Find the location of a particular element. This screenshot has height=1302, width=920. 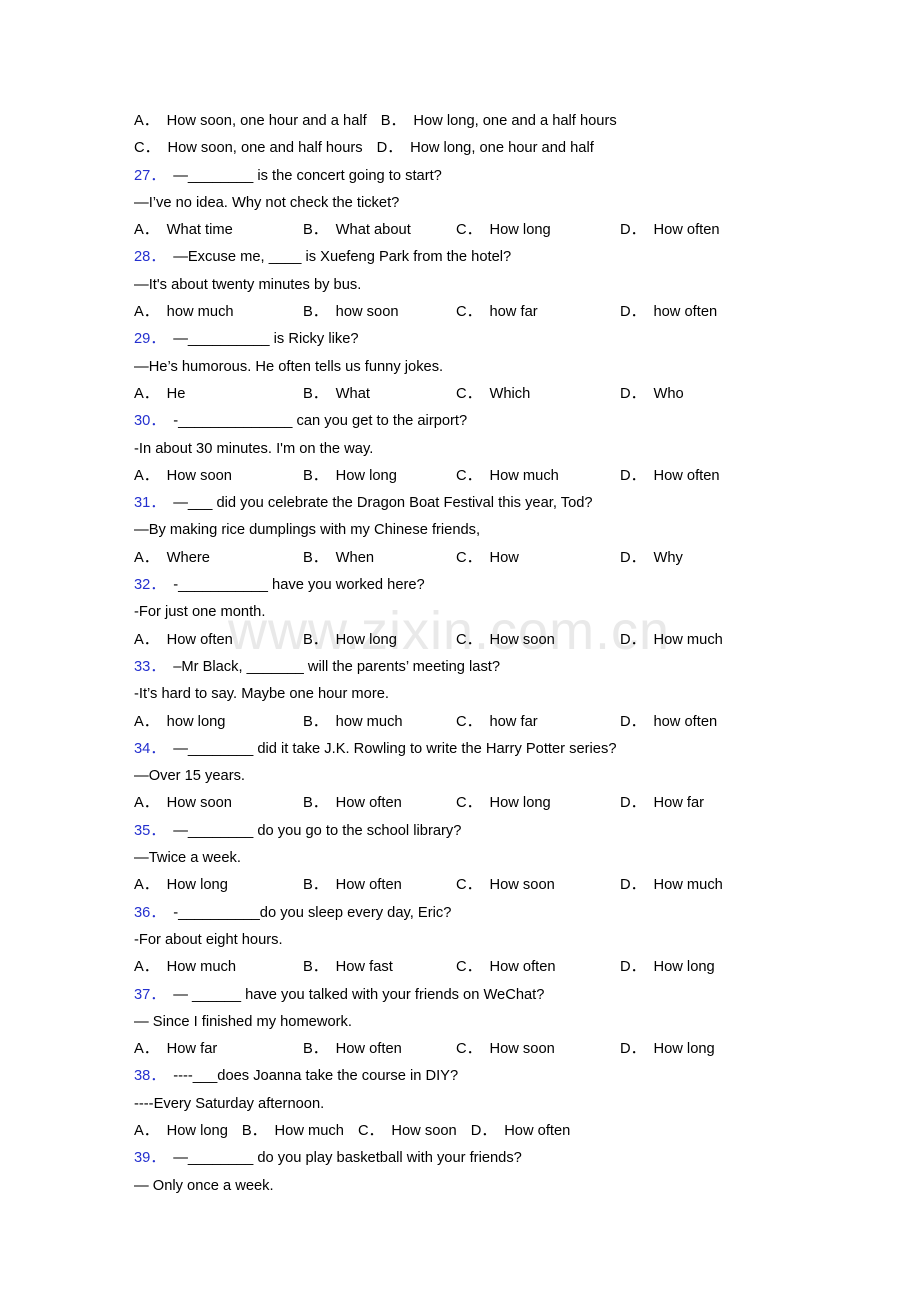

option-3: C． How often is located at coordinates (506, 967).